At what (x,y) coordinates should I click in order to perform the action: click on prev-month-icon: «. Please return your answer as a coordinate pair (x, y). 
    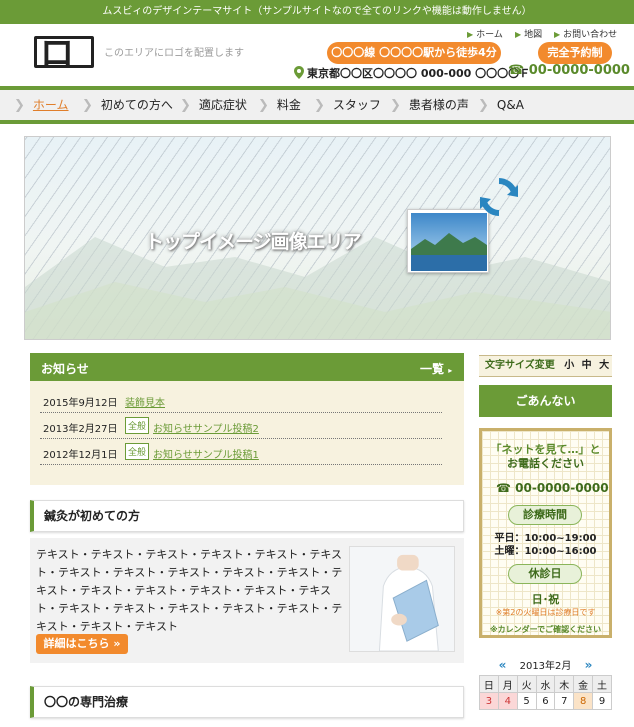
    Looking at the image, I should click on (503, 665).